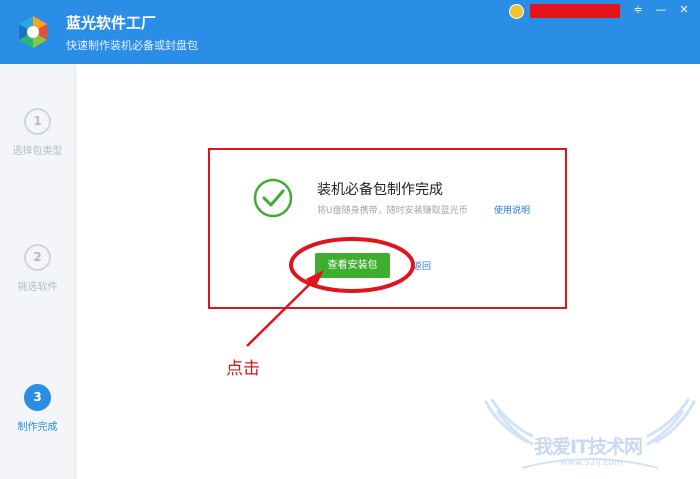 This screenshot has height=479, width=700. What do you see at coordinates (37, 257) in the screenshot?
I see `step-number-2: 2` at bounding box center [37, 257].